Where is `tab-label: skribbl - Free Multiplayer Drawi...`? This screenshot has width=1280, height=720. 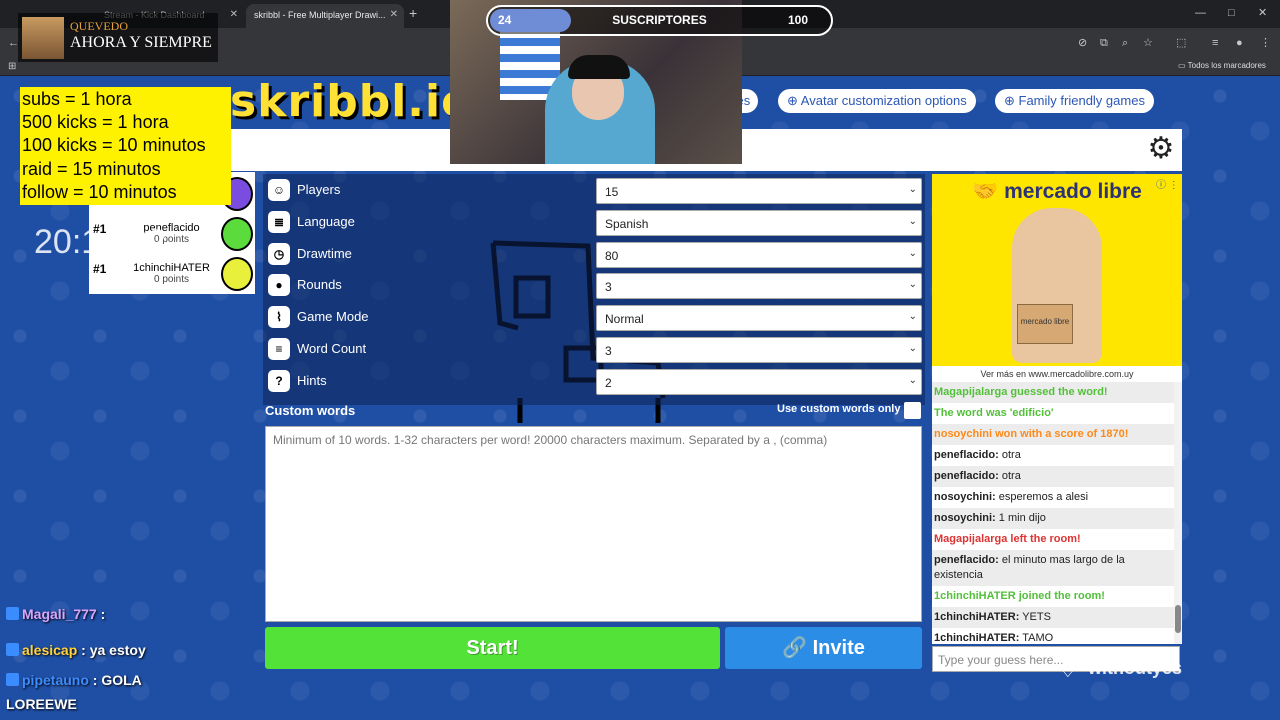
tab-label: skribbl - Free Multiplayer Drawi... is located at coordinates (320, 15).